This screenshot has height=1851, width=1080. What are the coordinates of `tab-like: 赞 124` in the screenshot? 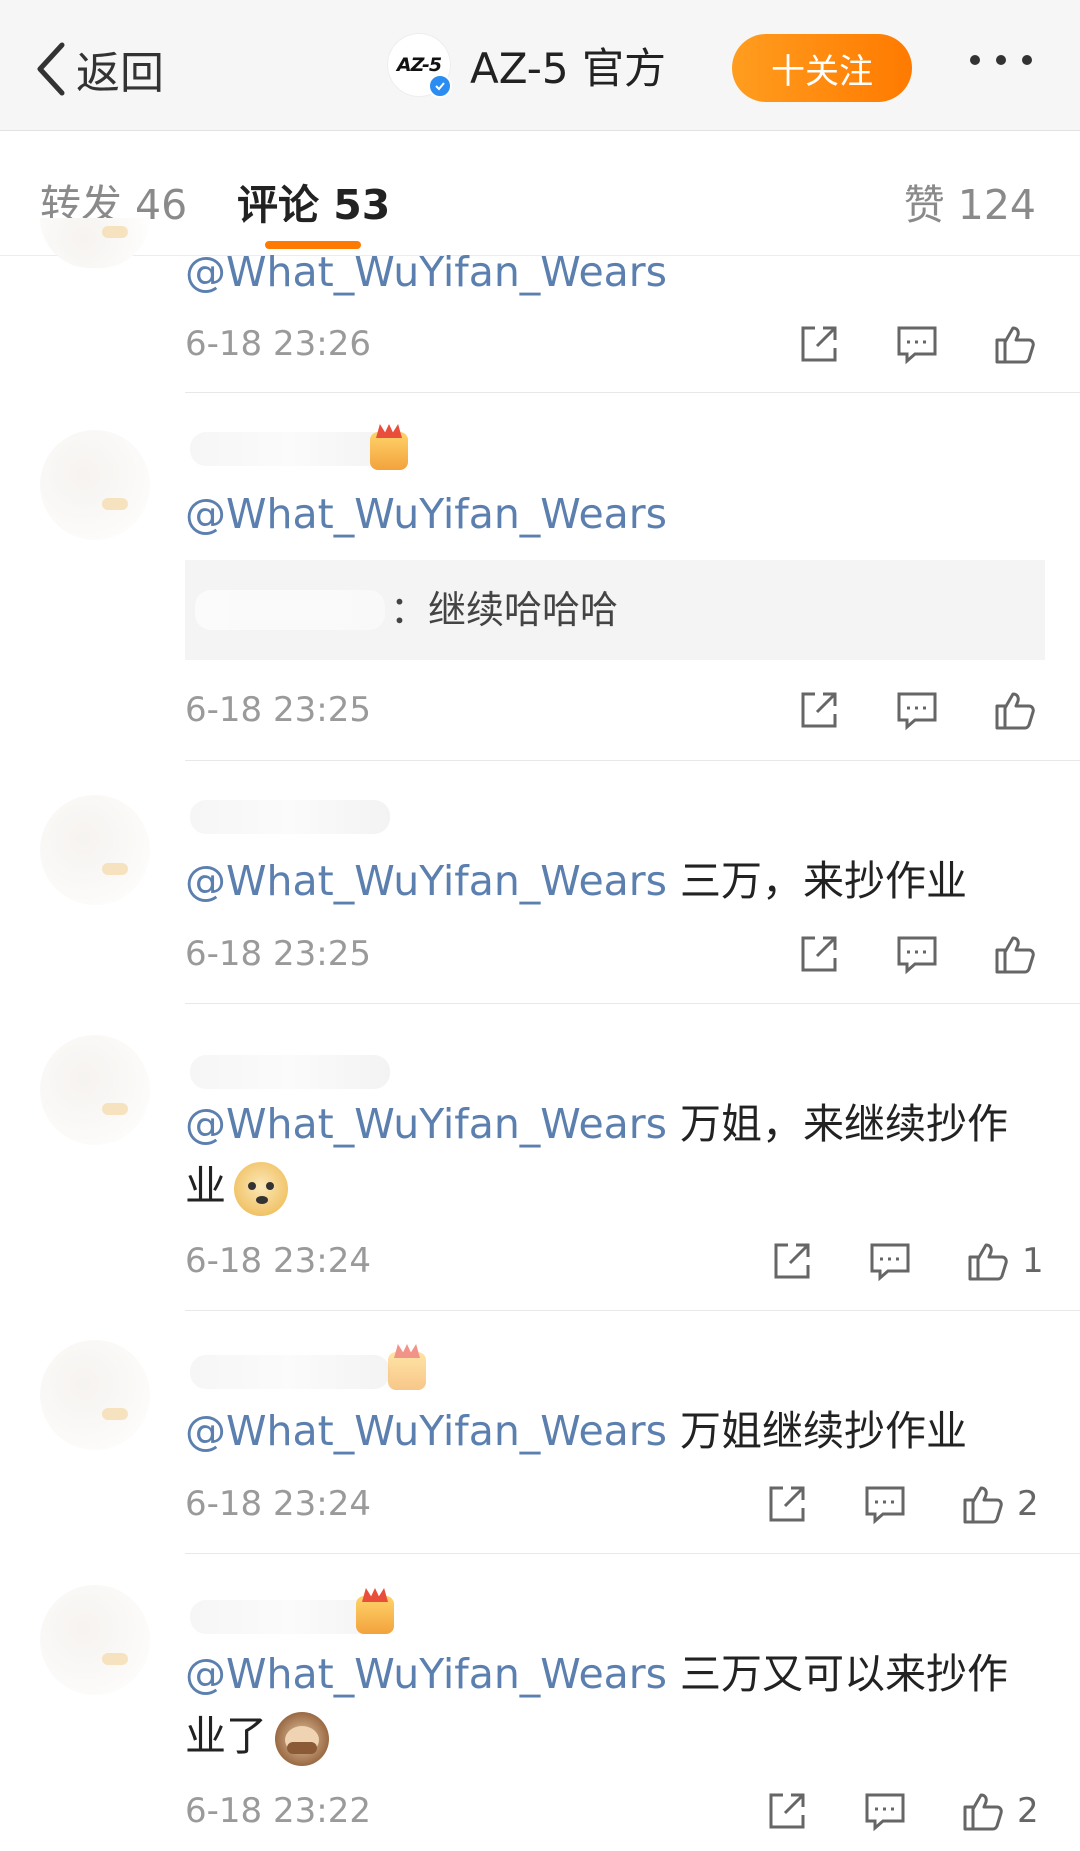 It's located at (970, 201).